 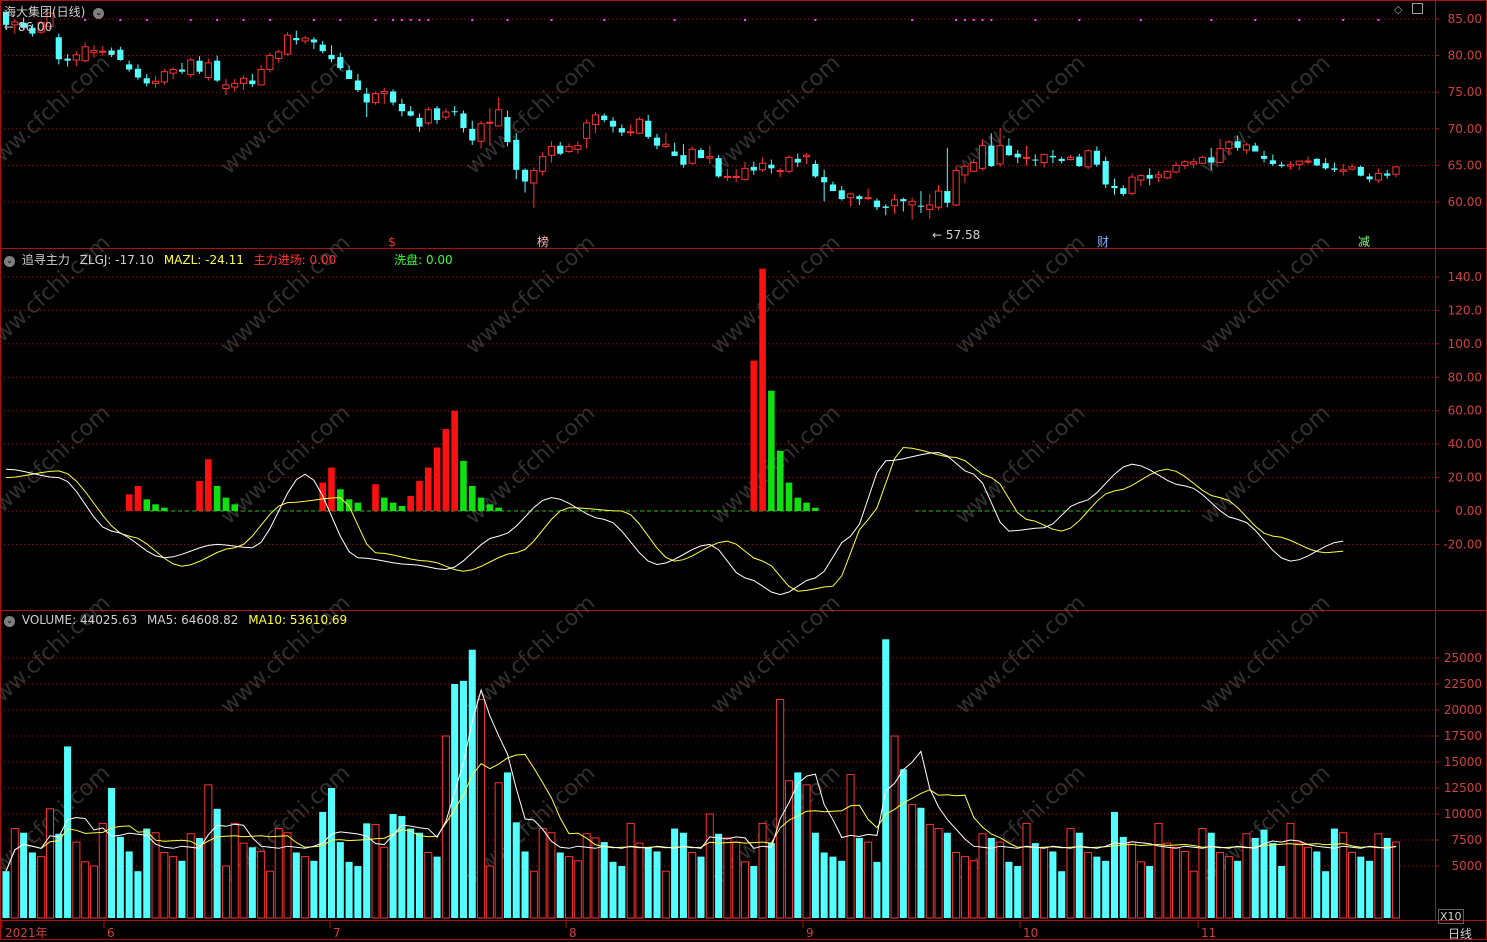 What do you see at coordinates (1103, 242) in the screenshot?
I see `event-marker: 财` at bounding box center [1103, 242].